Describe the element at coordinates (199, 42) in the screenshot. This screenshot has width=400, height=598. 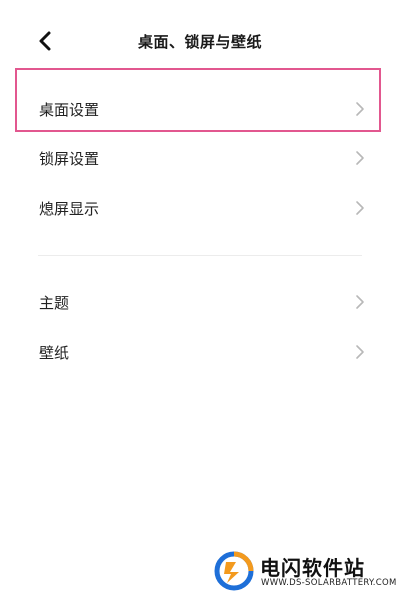
I see `page-title: 桌面、锁屏与壁纸` at that location.